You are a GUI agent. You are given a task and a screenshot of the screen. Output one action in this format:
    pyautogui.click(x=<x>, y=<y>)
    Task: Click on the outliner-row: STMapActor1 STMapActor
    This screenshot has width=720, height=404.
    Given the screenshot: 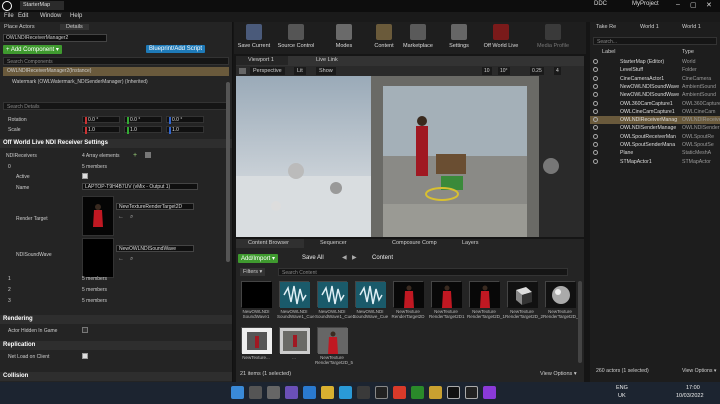 What is the action you would take?
    pyautogui.click(x=655, y=162)
    